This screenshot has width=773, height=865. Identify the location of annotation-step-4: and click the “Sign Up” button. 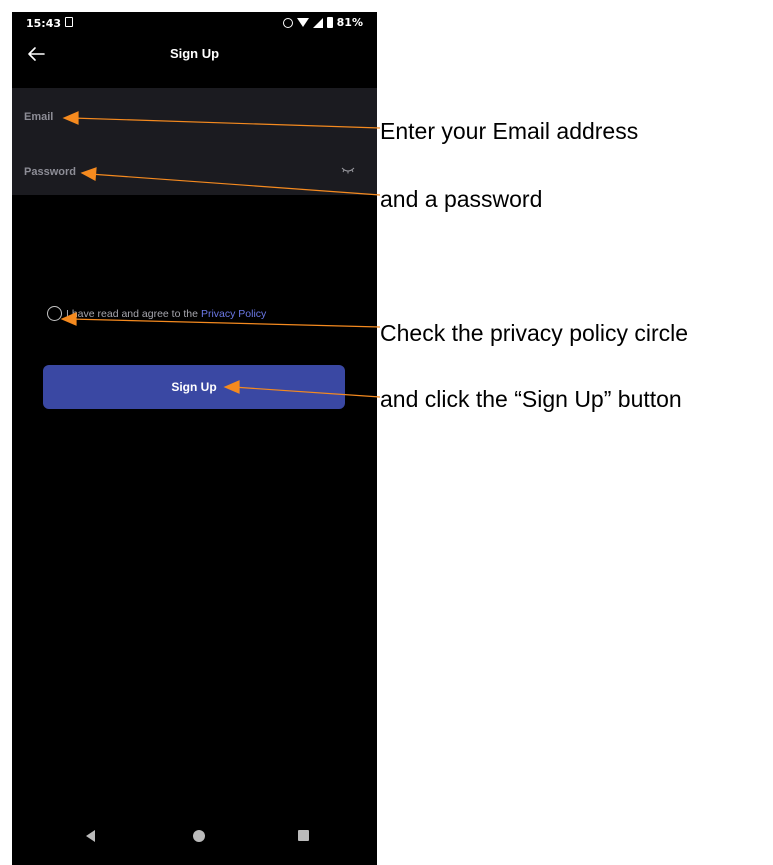
(531, 399).